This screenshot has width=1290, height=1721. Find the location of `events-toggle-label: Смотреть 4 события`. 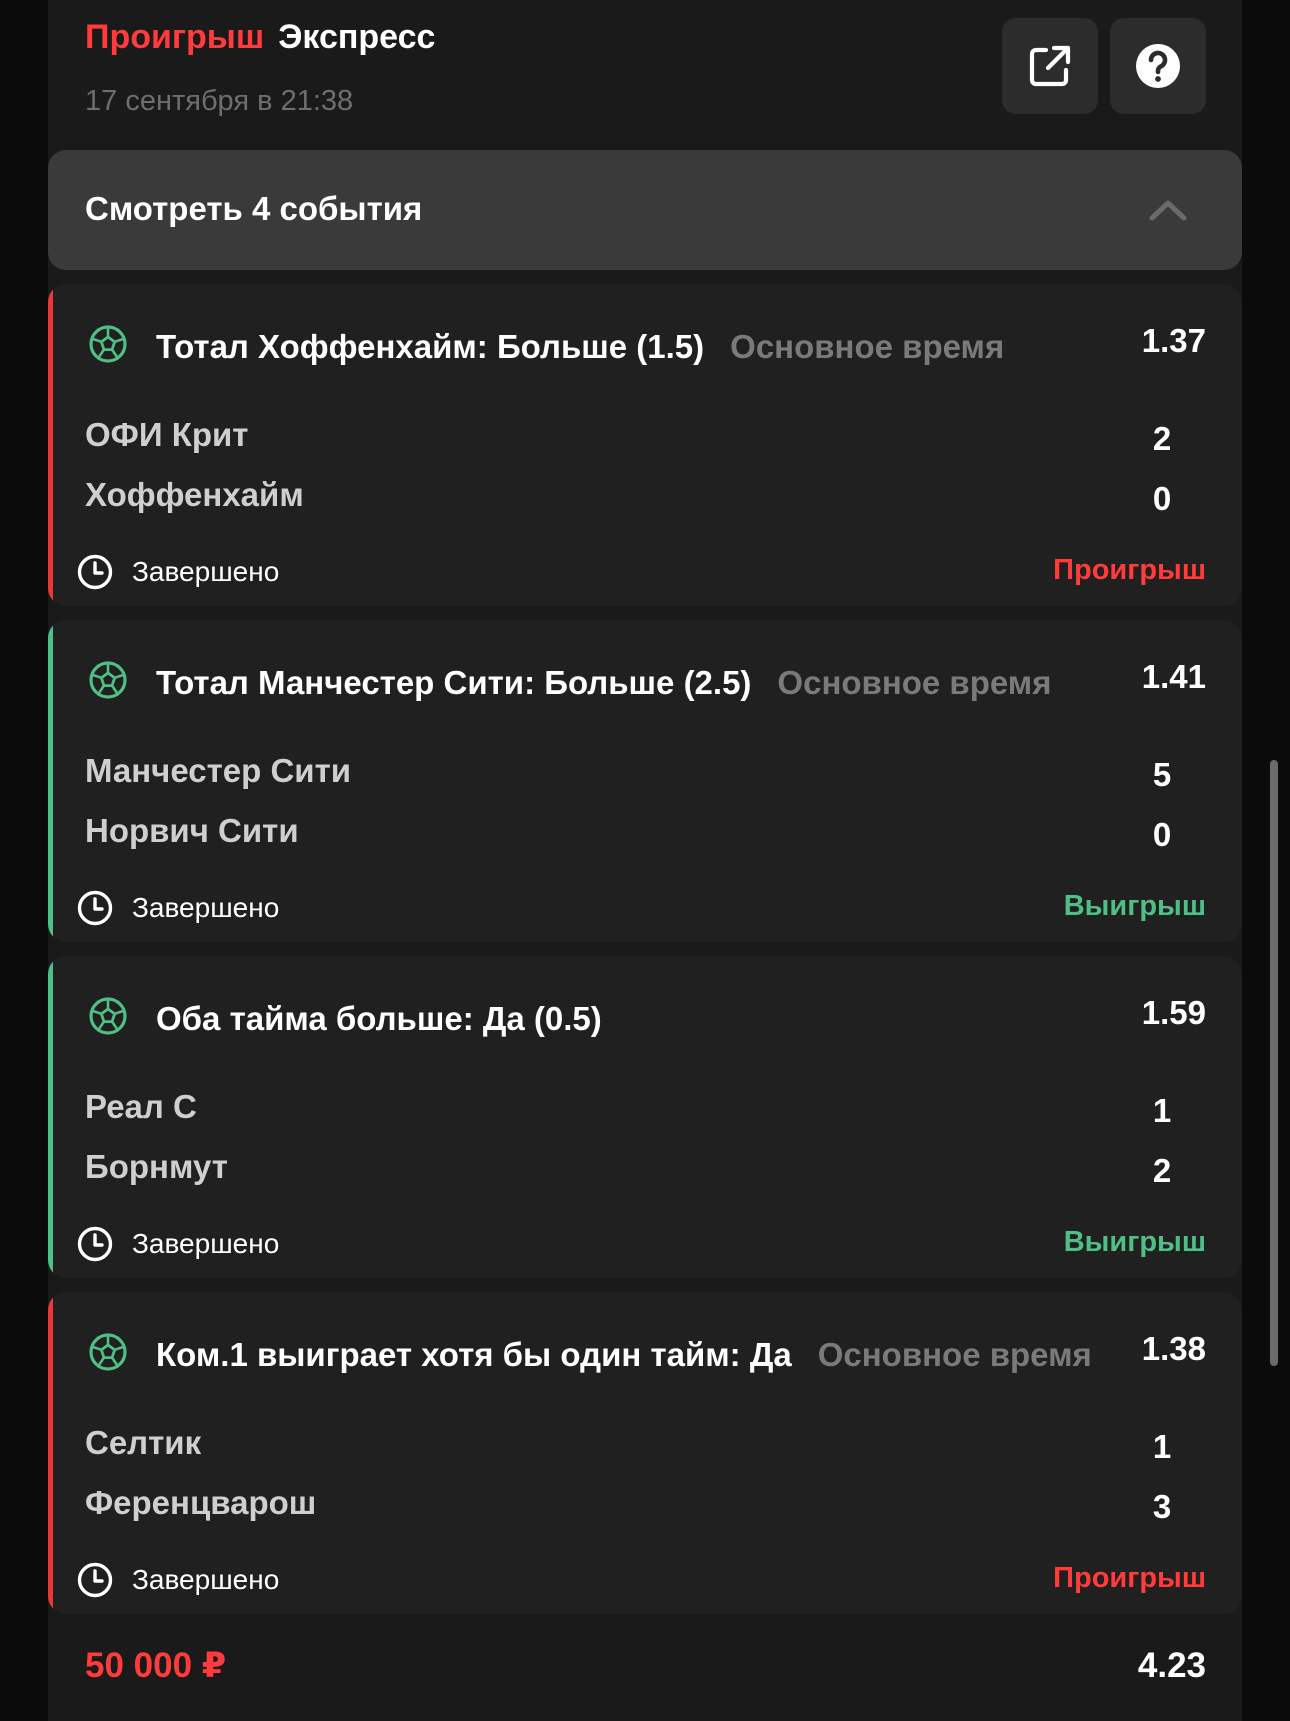

events-toggle-label: Смотреть 4 события is located at coordinates (254, 208).